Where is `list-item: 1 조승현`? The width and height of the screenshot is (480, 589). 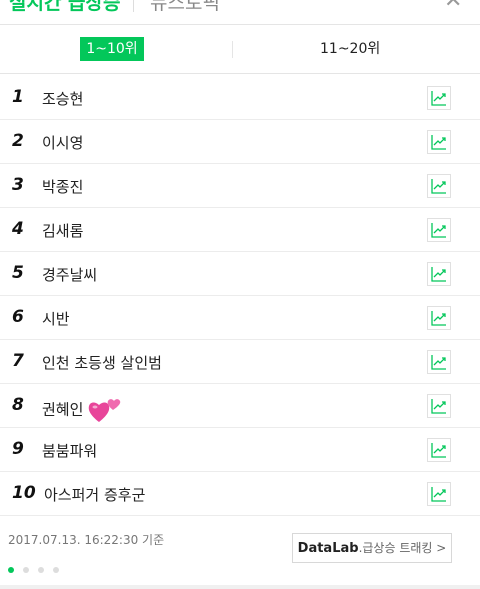 list-item: 1 조승현 is located at coordinates (240, 98).